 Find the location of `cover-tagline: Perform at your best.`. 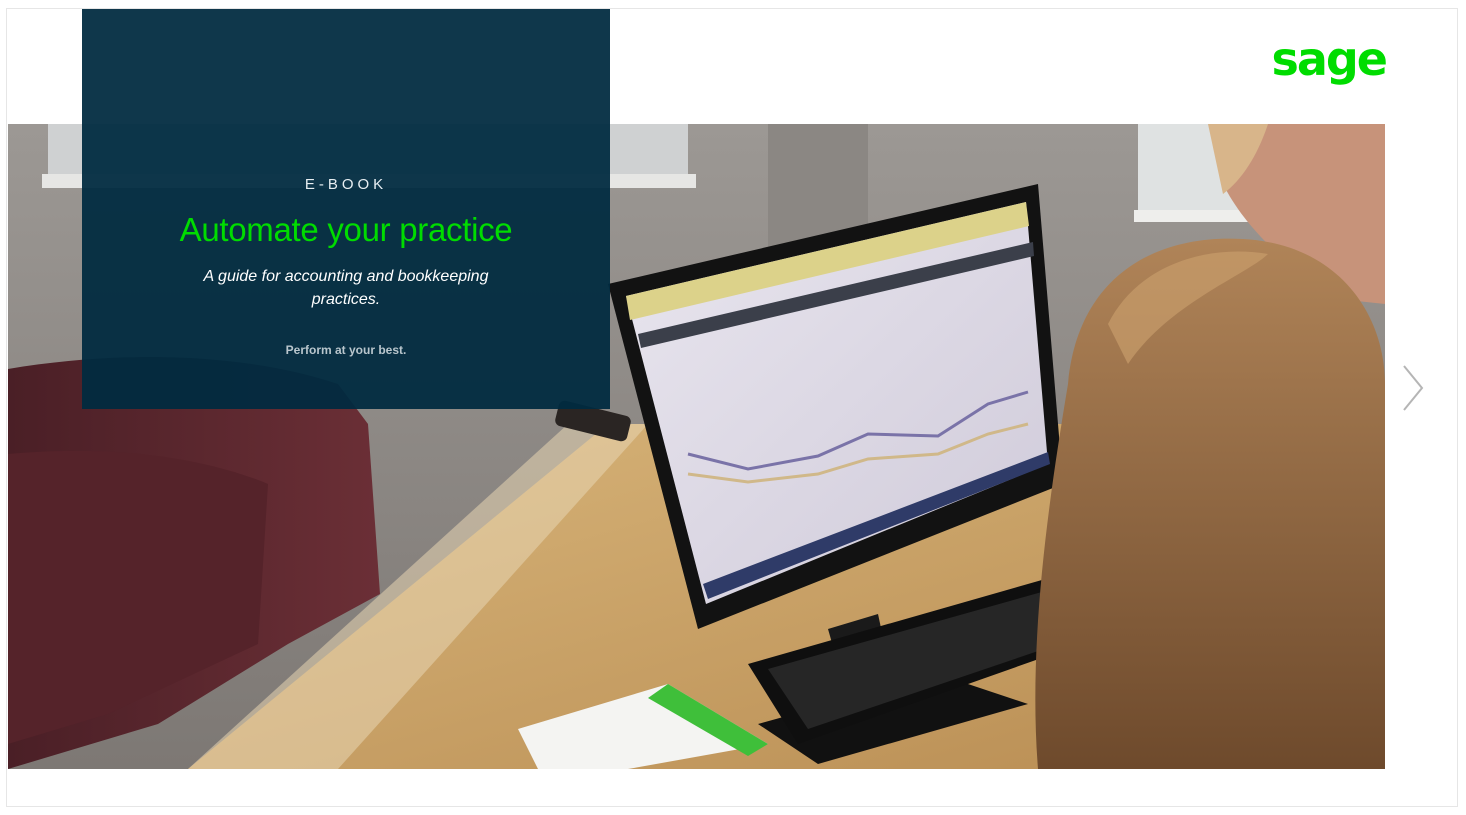

cover-tagline: Perform at your best. is located at coordinates (346, 350).